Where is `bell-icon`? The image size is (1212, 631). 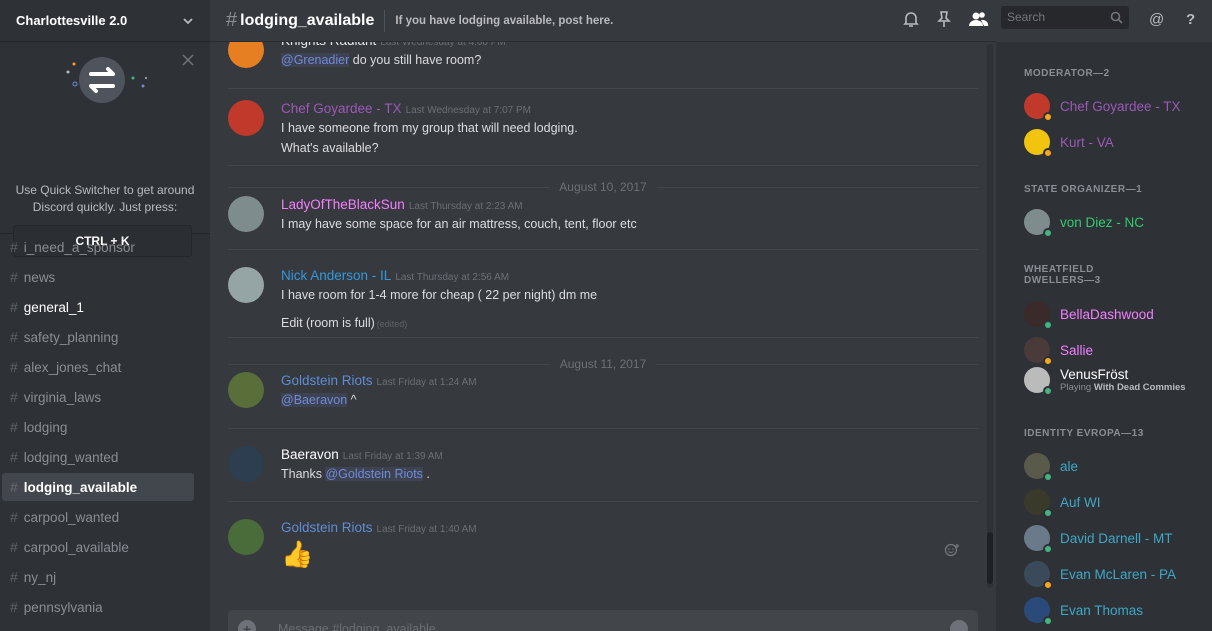
bell-icon is located at coordinates (911, 19).